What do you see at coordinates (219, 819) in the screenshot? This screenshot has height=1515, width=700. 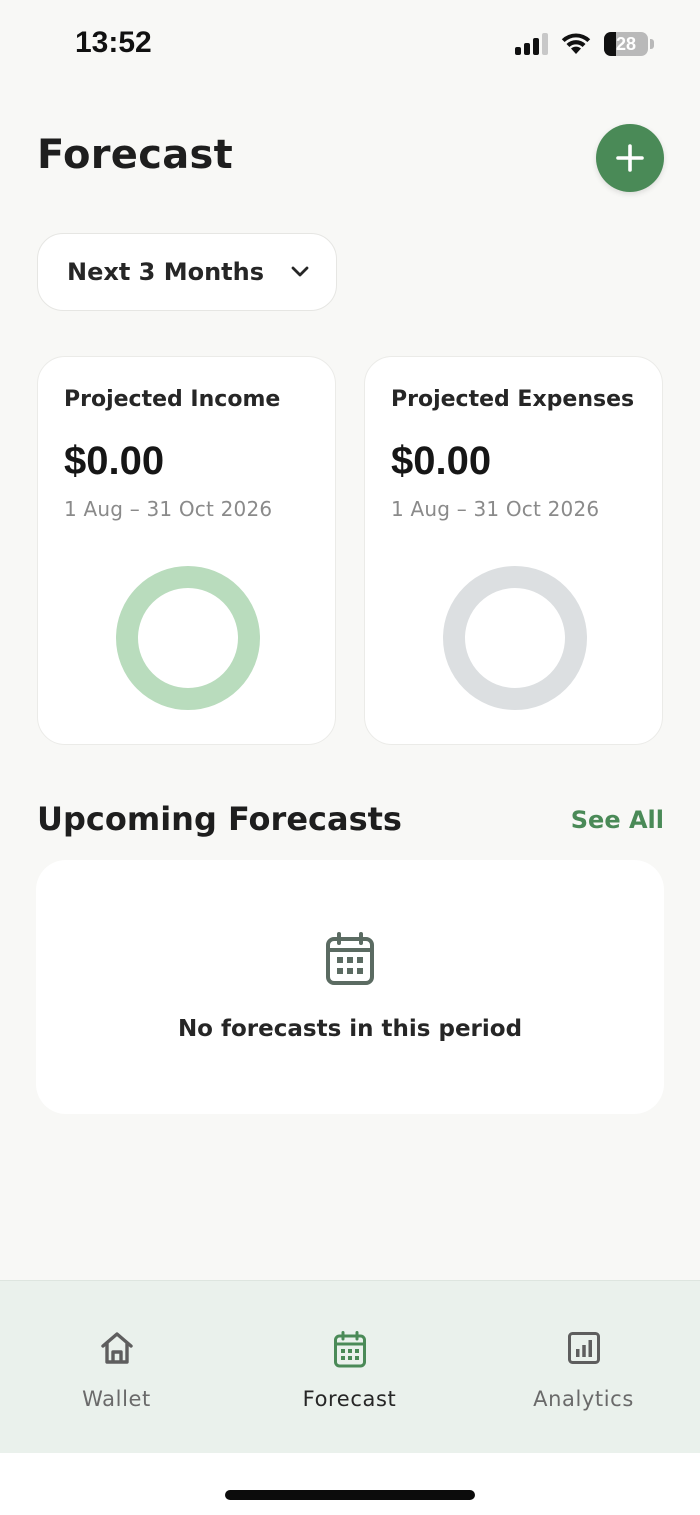 I see `section-title: Upcoming Forecasts` at bounding box center [219, 819].